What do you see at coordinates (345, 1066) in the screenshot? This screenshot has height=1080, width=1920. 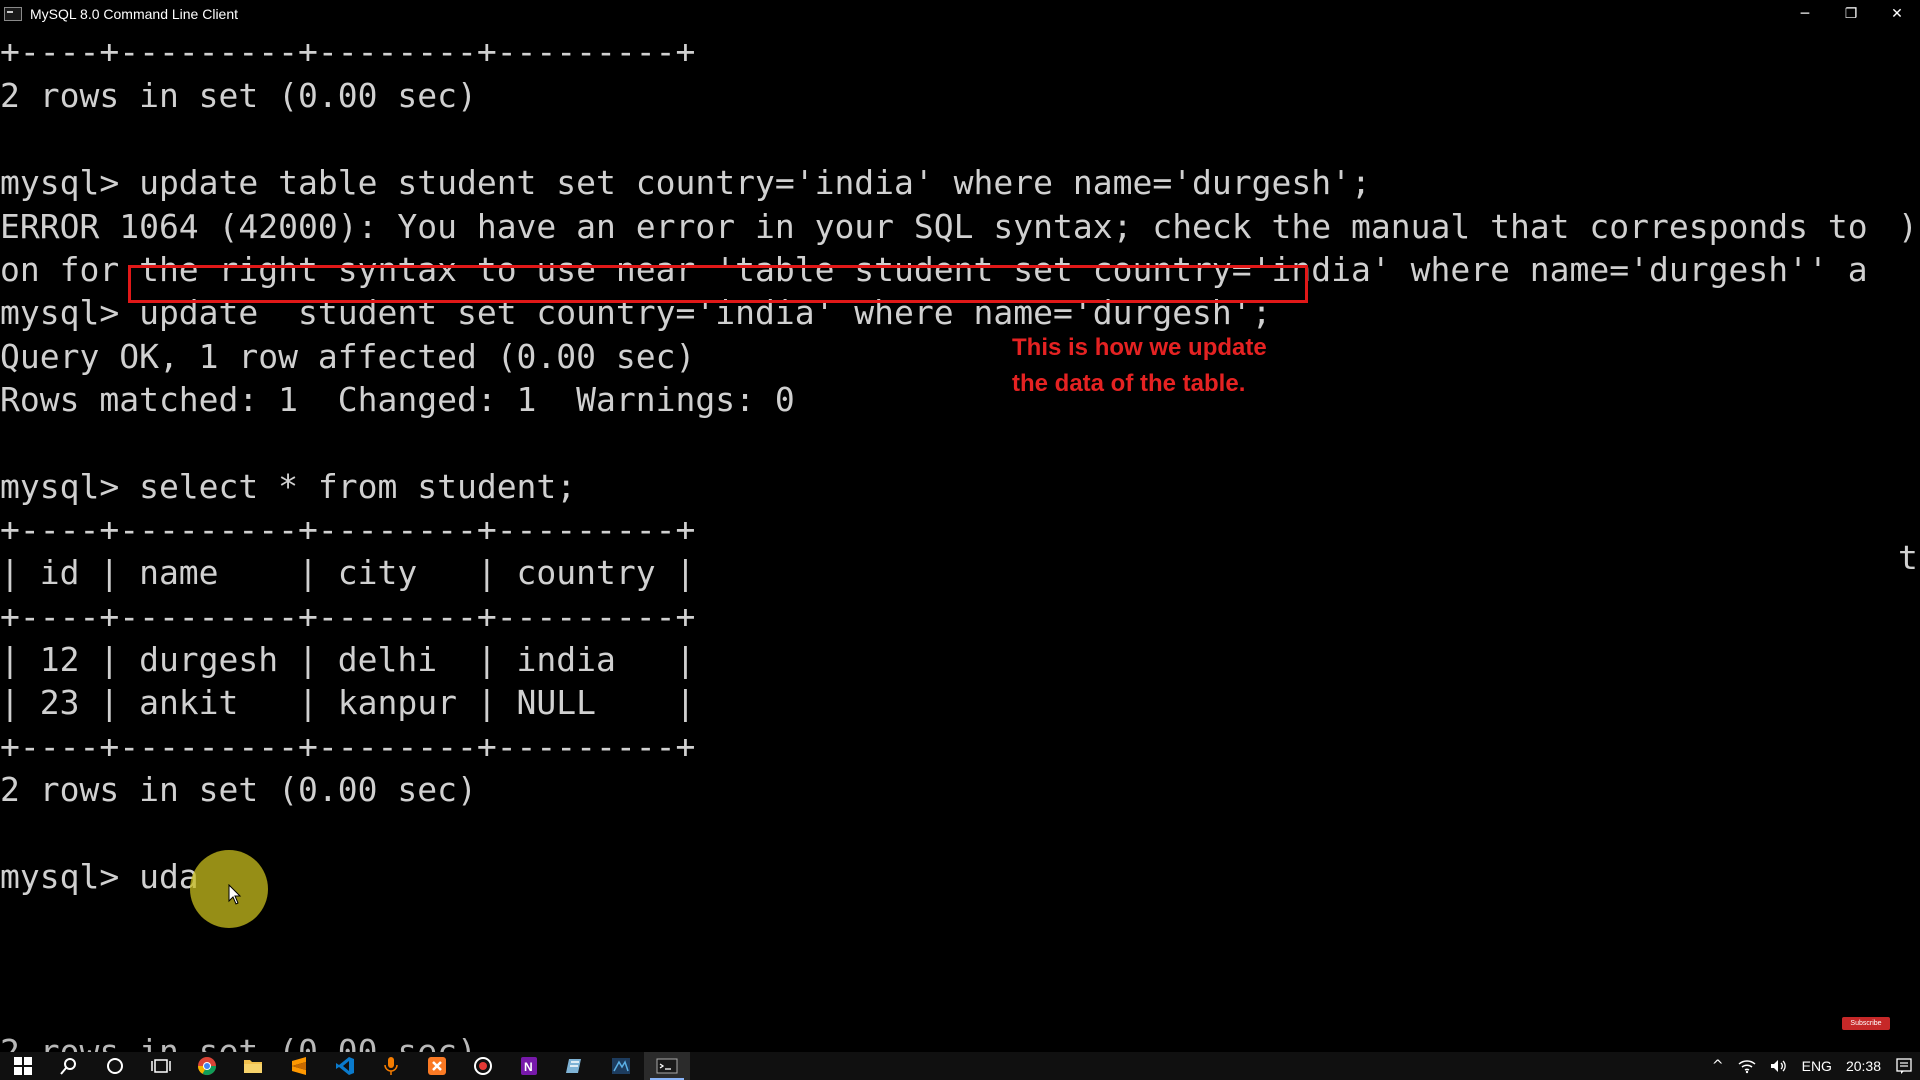 I see `vscode-icon` at bounding box center [345, 1066].